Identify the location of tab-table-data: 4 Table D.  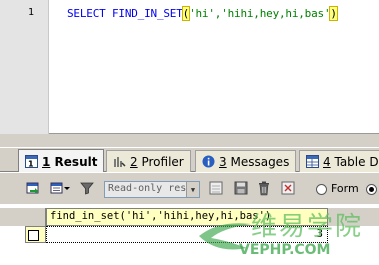
(339, 161).